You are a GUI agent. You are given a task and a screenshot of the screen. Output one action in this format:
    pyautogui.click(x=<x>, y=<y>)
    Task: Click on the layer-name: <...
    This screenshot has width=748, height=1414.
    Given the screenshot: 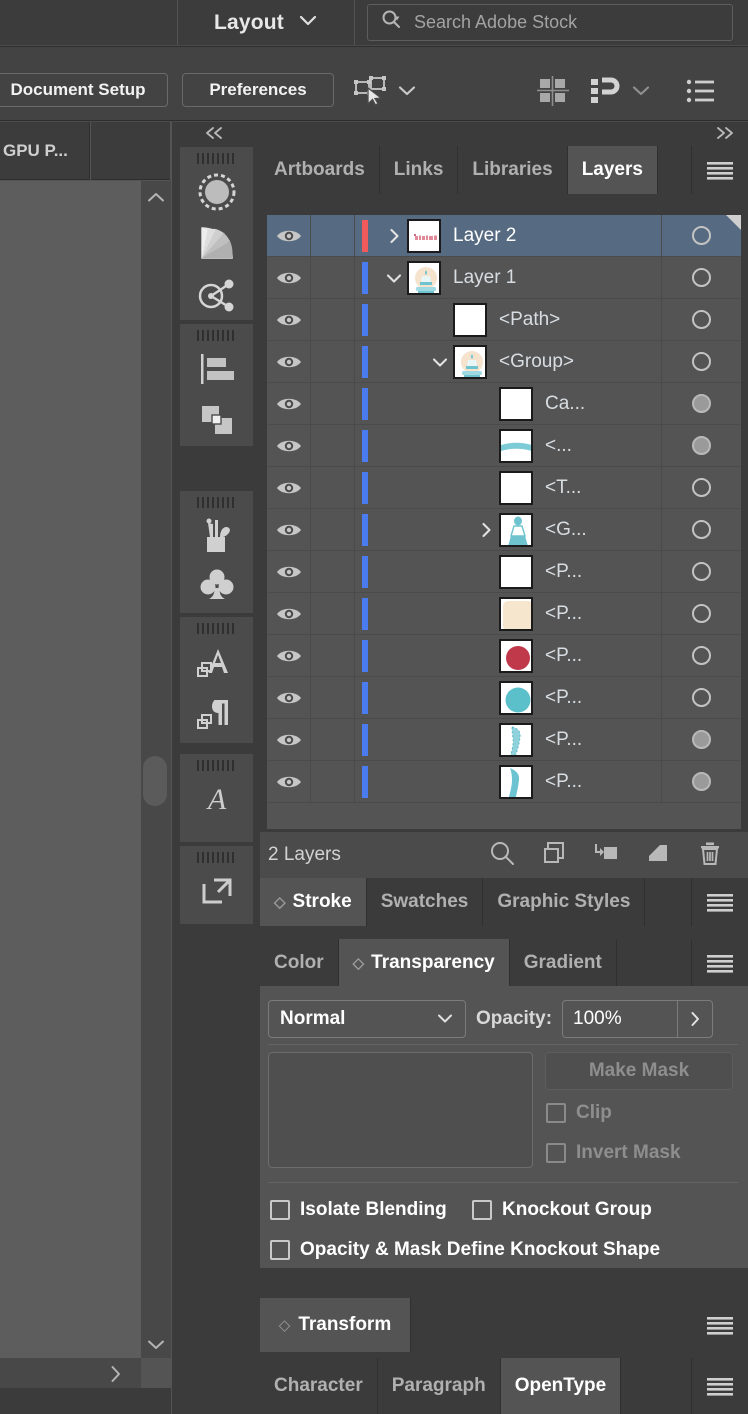 What is the action you would take?
    pyautogui.click(x=558, y=446)
    